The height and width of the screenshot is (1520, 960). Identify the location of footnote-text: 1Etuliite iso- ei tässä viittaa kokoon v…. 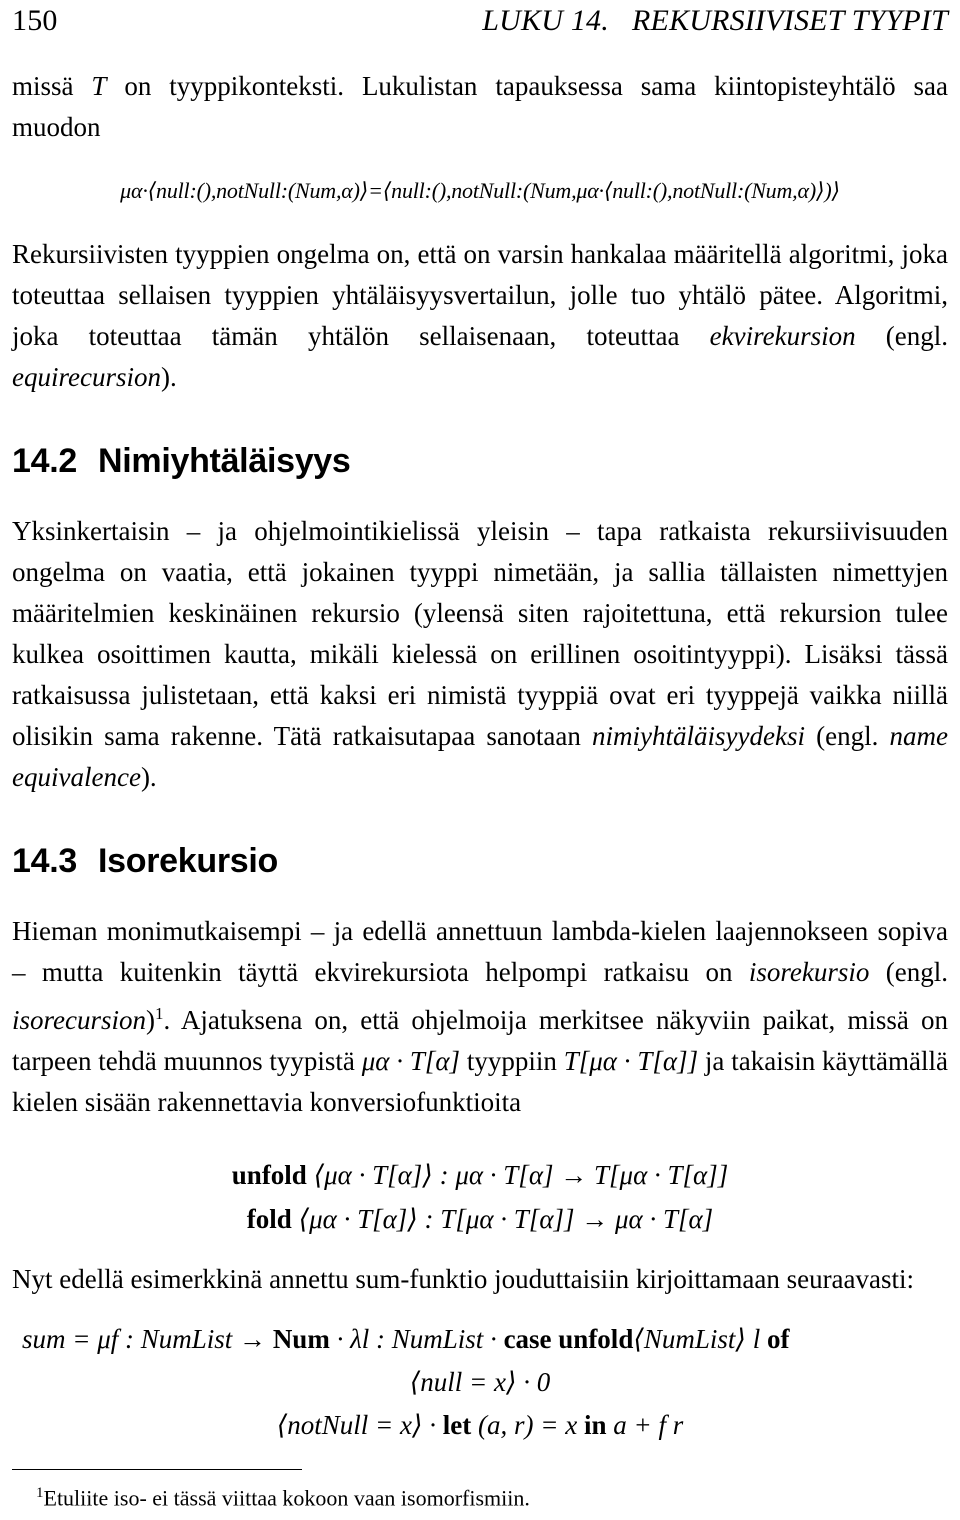
(480, 1495).